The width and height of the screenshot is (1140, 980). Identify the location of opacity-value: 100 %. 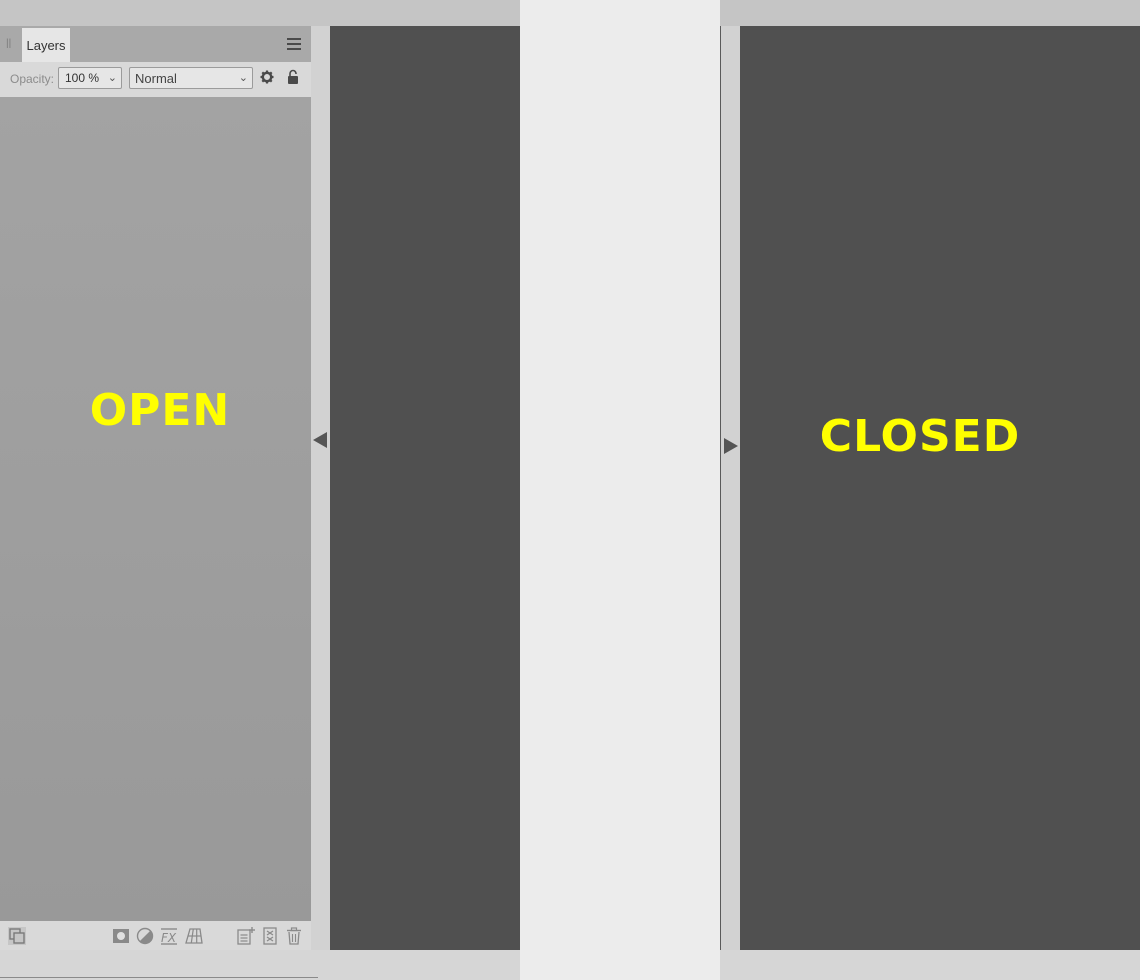
(82, 78).